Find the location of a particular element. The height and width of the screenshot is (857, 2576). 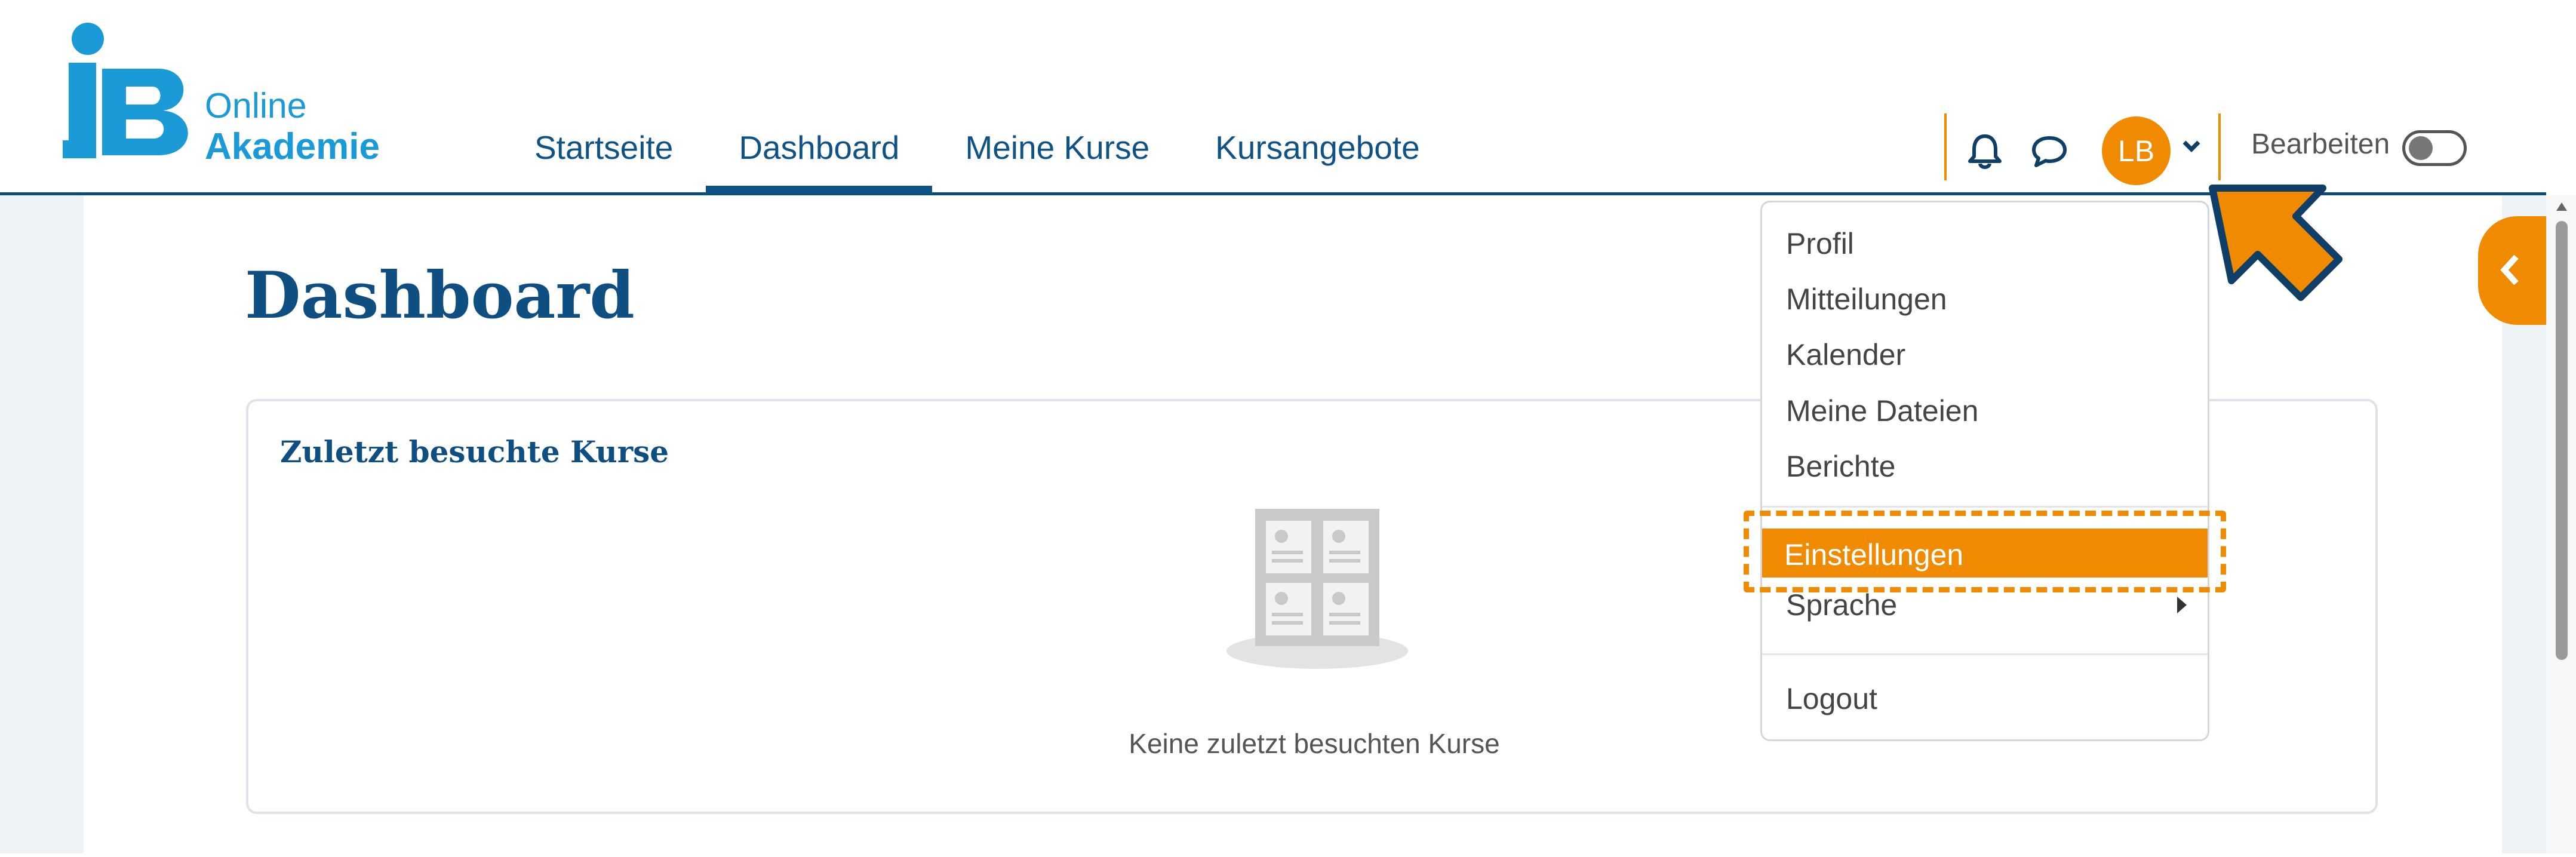

chat-bubble-icon is located at coordinates (2049, 151).